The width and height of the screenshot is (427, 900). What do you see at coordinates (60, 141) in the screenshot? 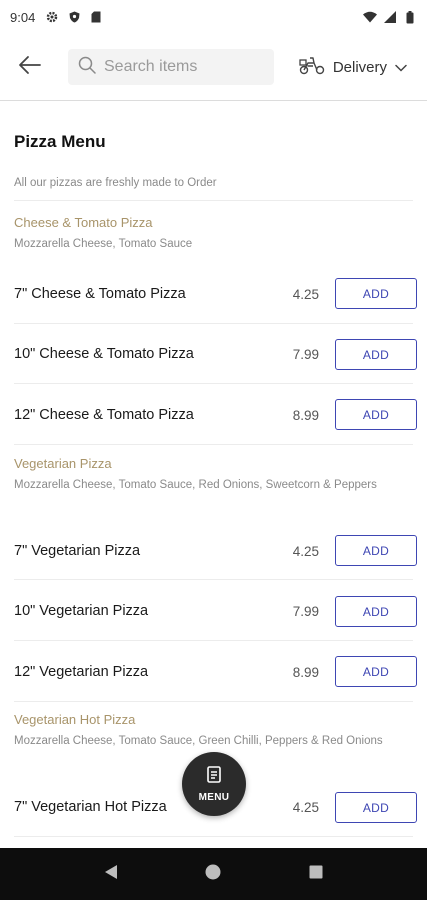
I see `menu-title: Pizza Menu` at bounding box center [60, 141].